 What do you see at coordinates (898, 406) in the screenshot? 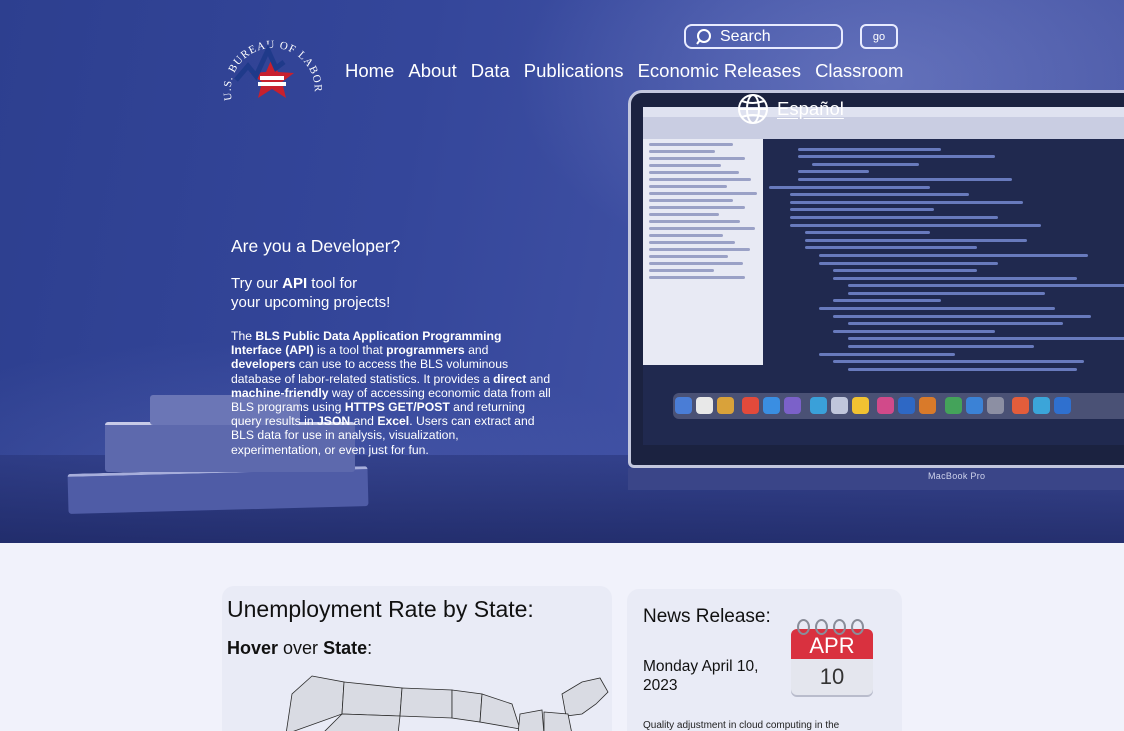
I see `screen-dock` at bounding box center [898, 406].